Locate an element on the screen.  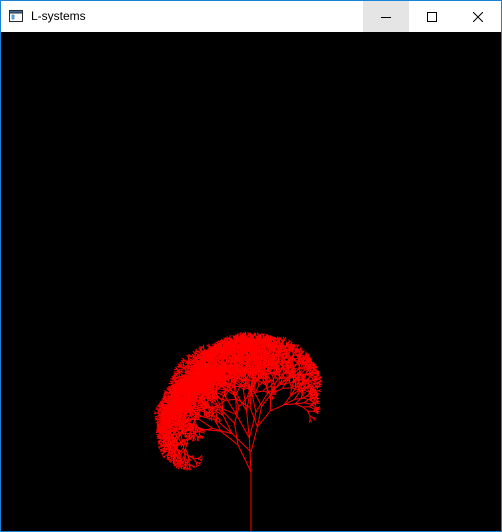
close-icon is located at coordinates (478, 16).